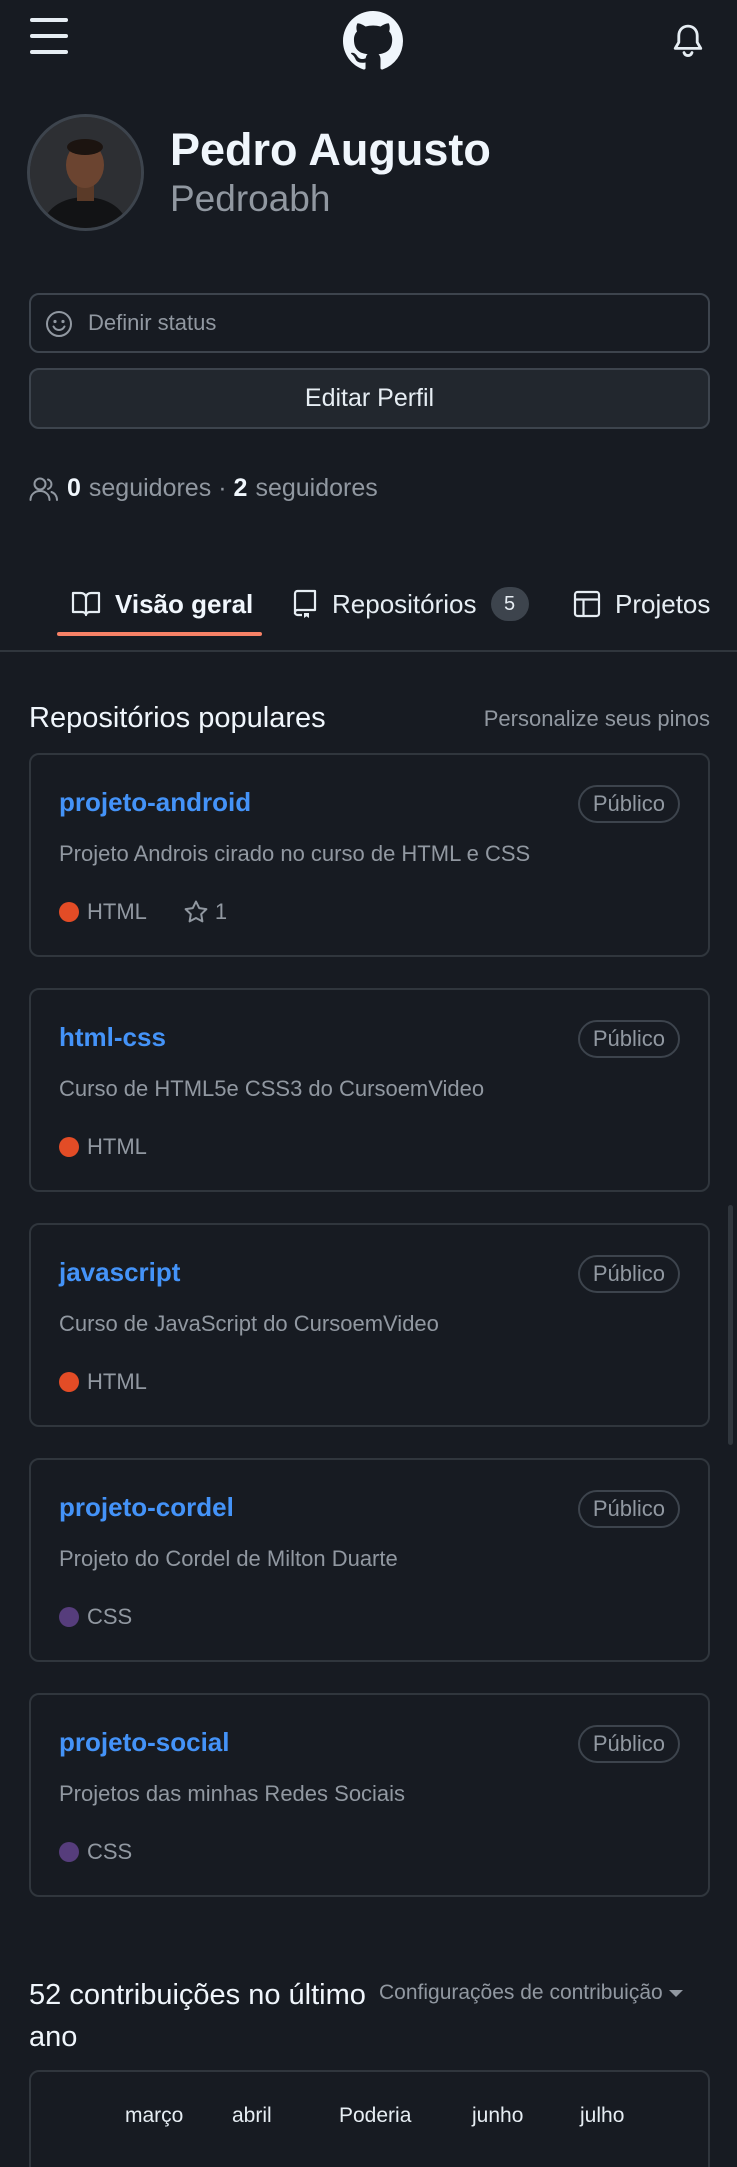  Describe the element at coordinates (152, 322) in the screenshot. I see `set-status-label: Definir status` at that location.